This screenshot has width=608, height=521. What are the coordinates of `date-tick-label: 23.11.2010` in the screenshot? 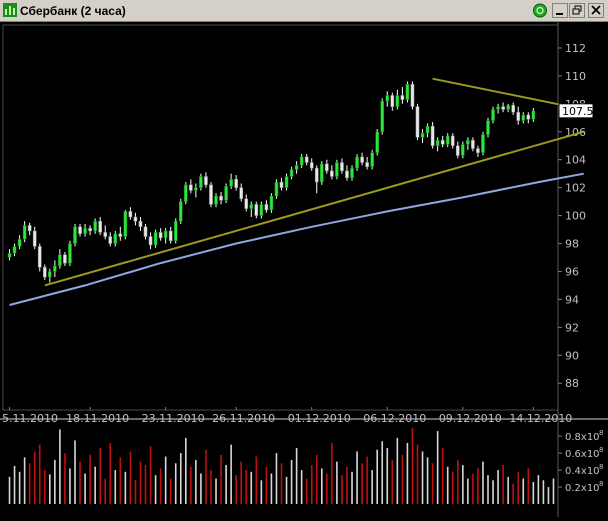 It's located at (173, 418).